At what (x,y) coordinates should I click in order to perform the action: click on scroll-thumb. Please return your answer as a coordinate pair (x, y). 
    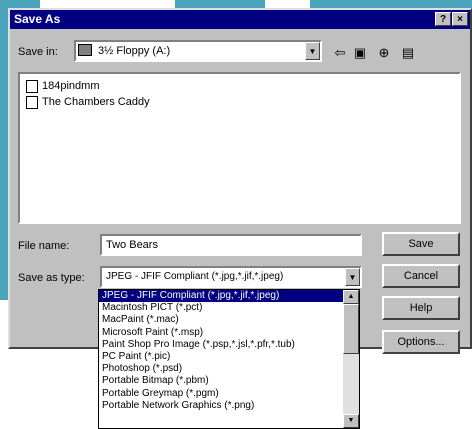
    Looking at the image, I should click on (351, 329).